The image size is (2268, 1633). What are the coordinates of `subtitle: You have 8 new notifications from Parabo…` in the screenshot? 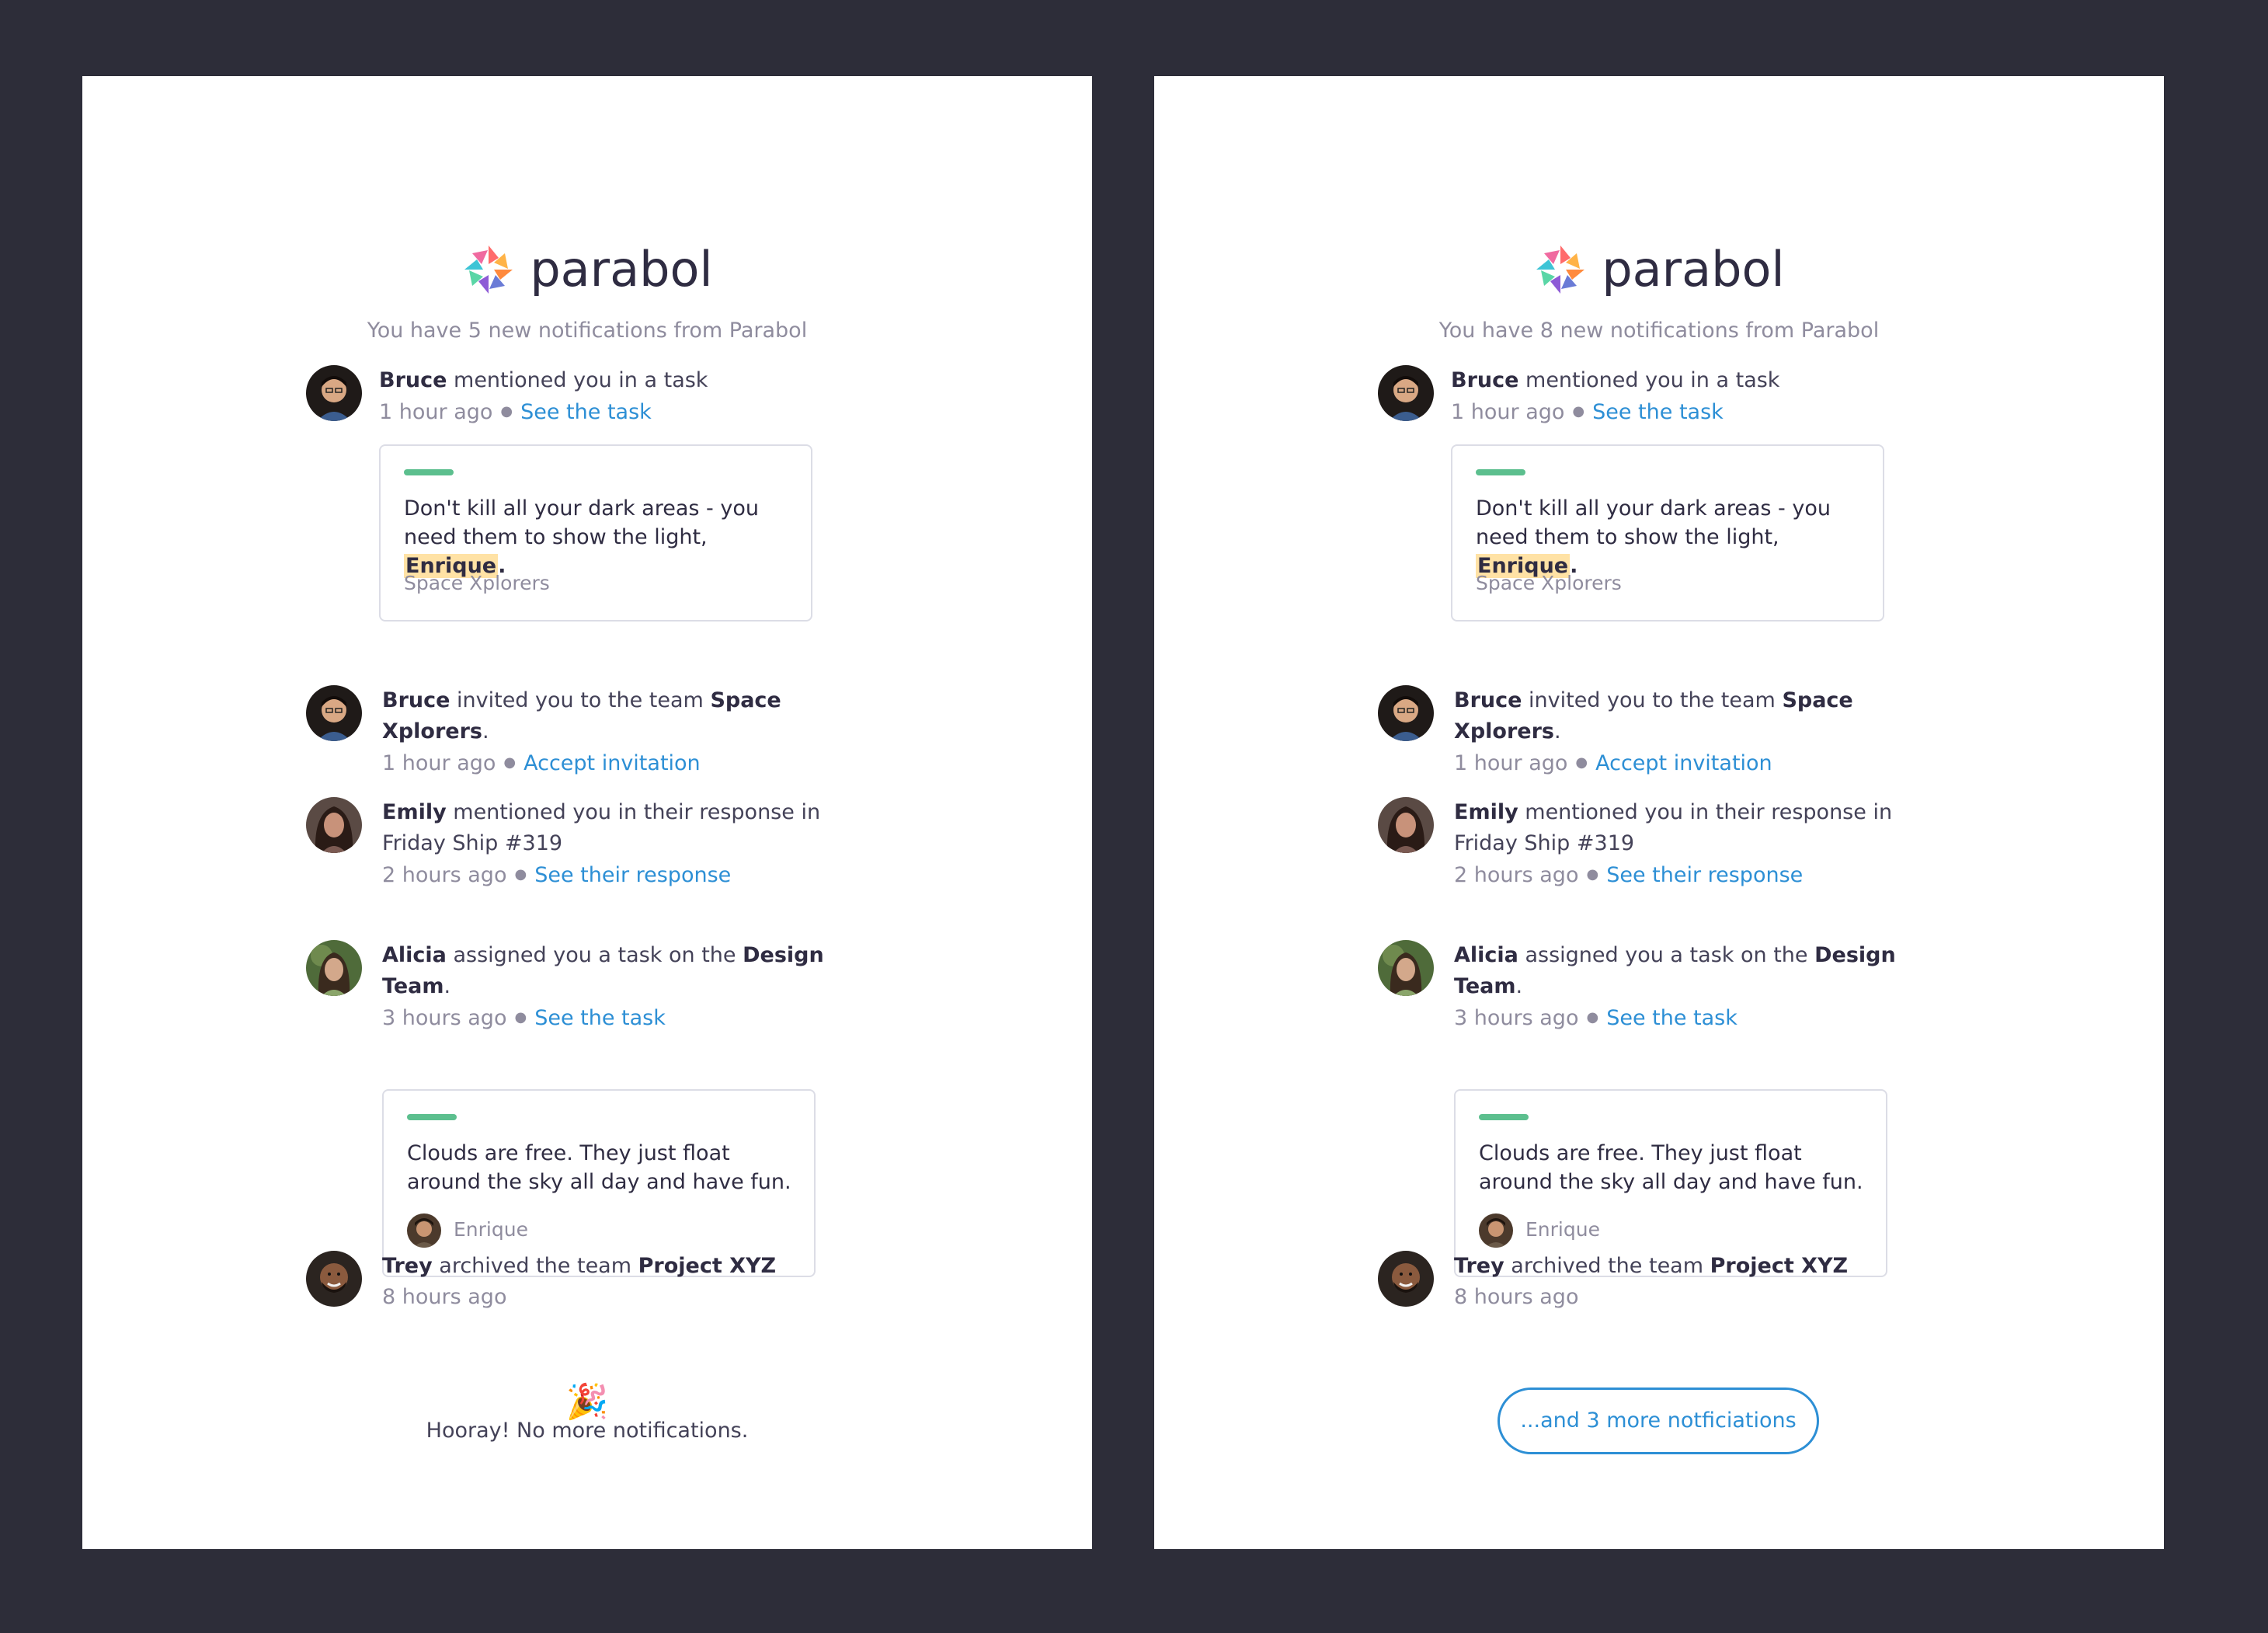 It's located at (1659, 331).